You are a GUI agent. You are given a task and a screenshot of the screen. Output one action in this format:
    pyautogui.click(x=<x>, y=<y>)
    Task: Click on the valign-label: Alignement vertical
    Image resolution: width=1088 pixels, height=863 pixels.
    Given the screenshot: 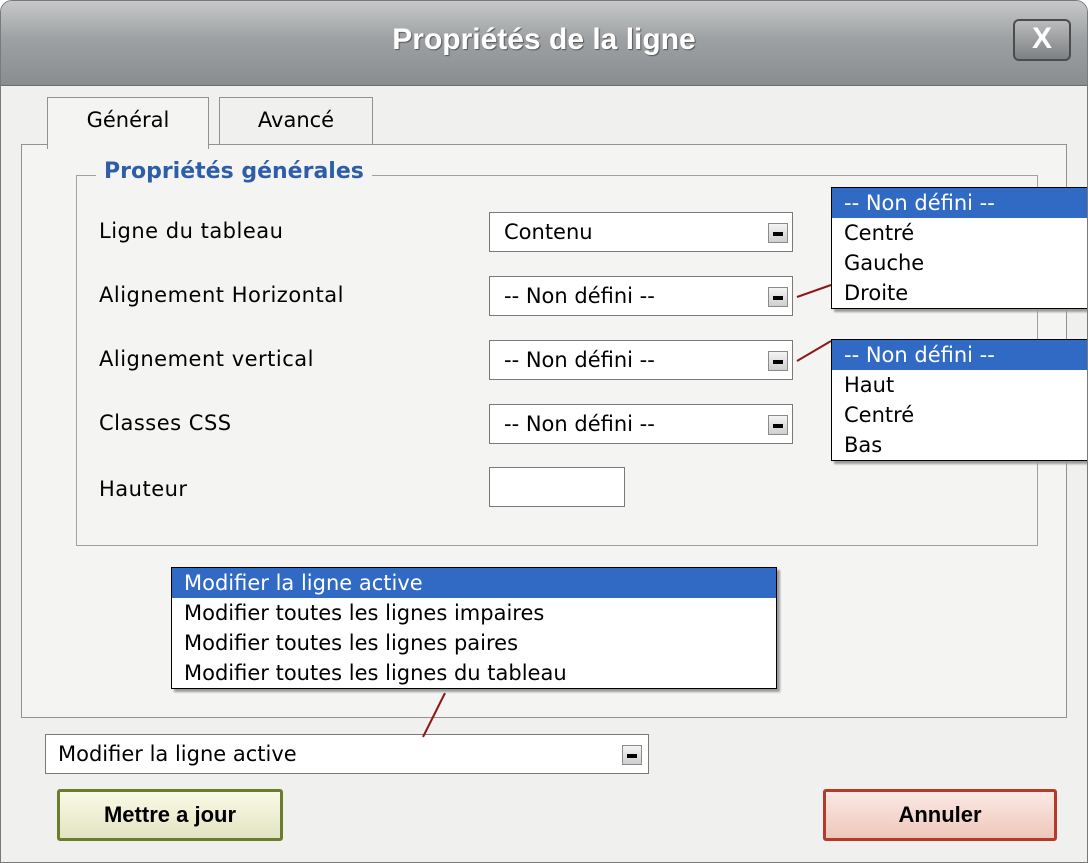 What is the action you would take?
    pyautogui.click(x=206, y=359)
    